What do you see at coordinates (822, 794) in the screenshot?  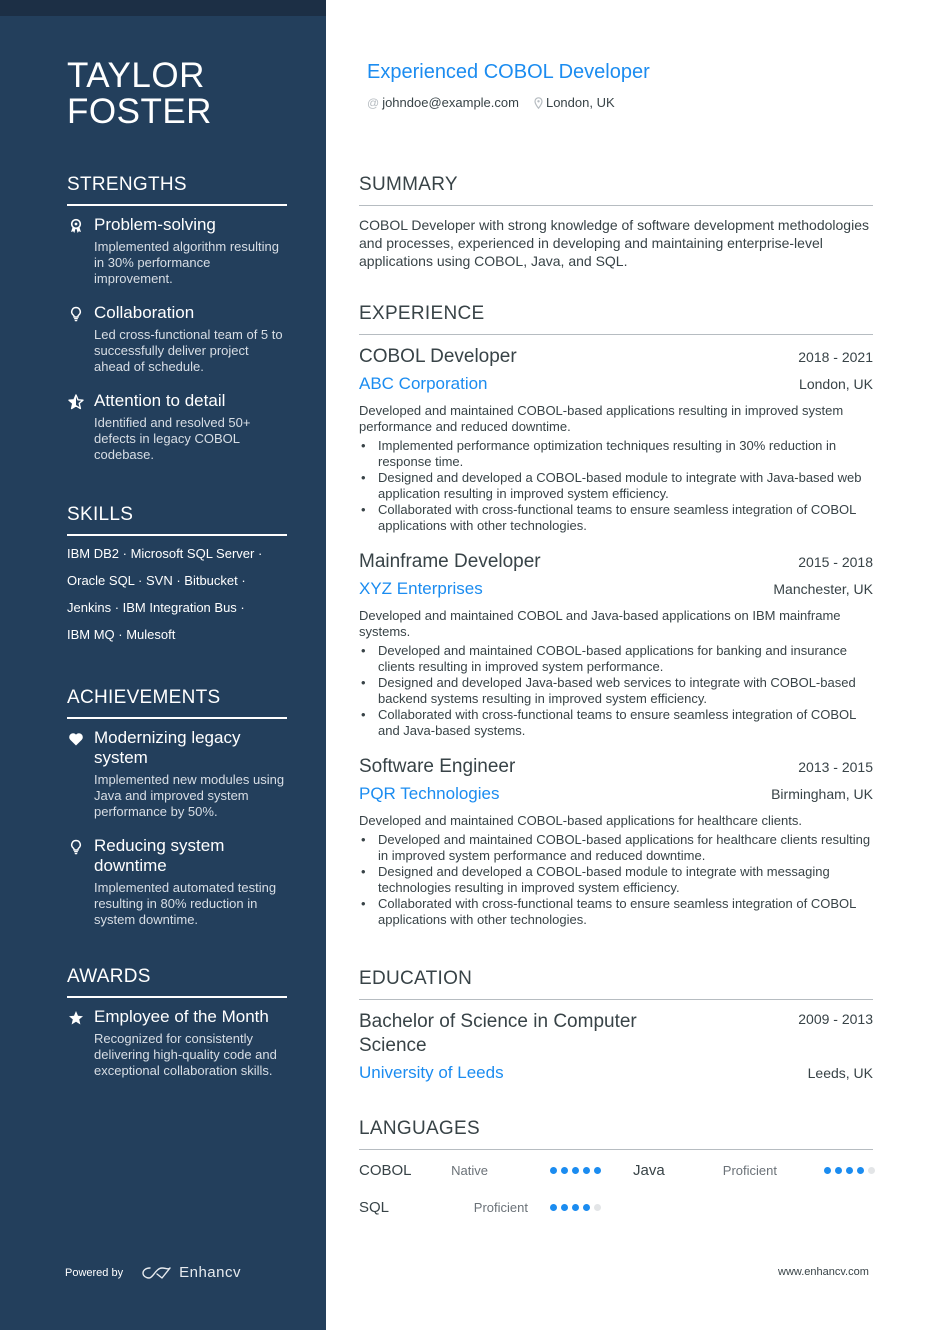 I see `job-location: Birmingham, UK` at bounding box center [822, 794].